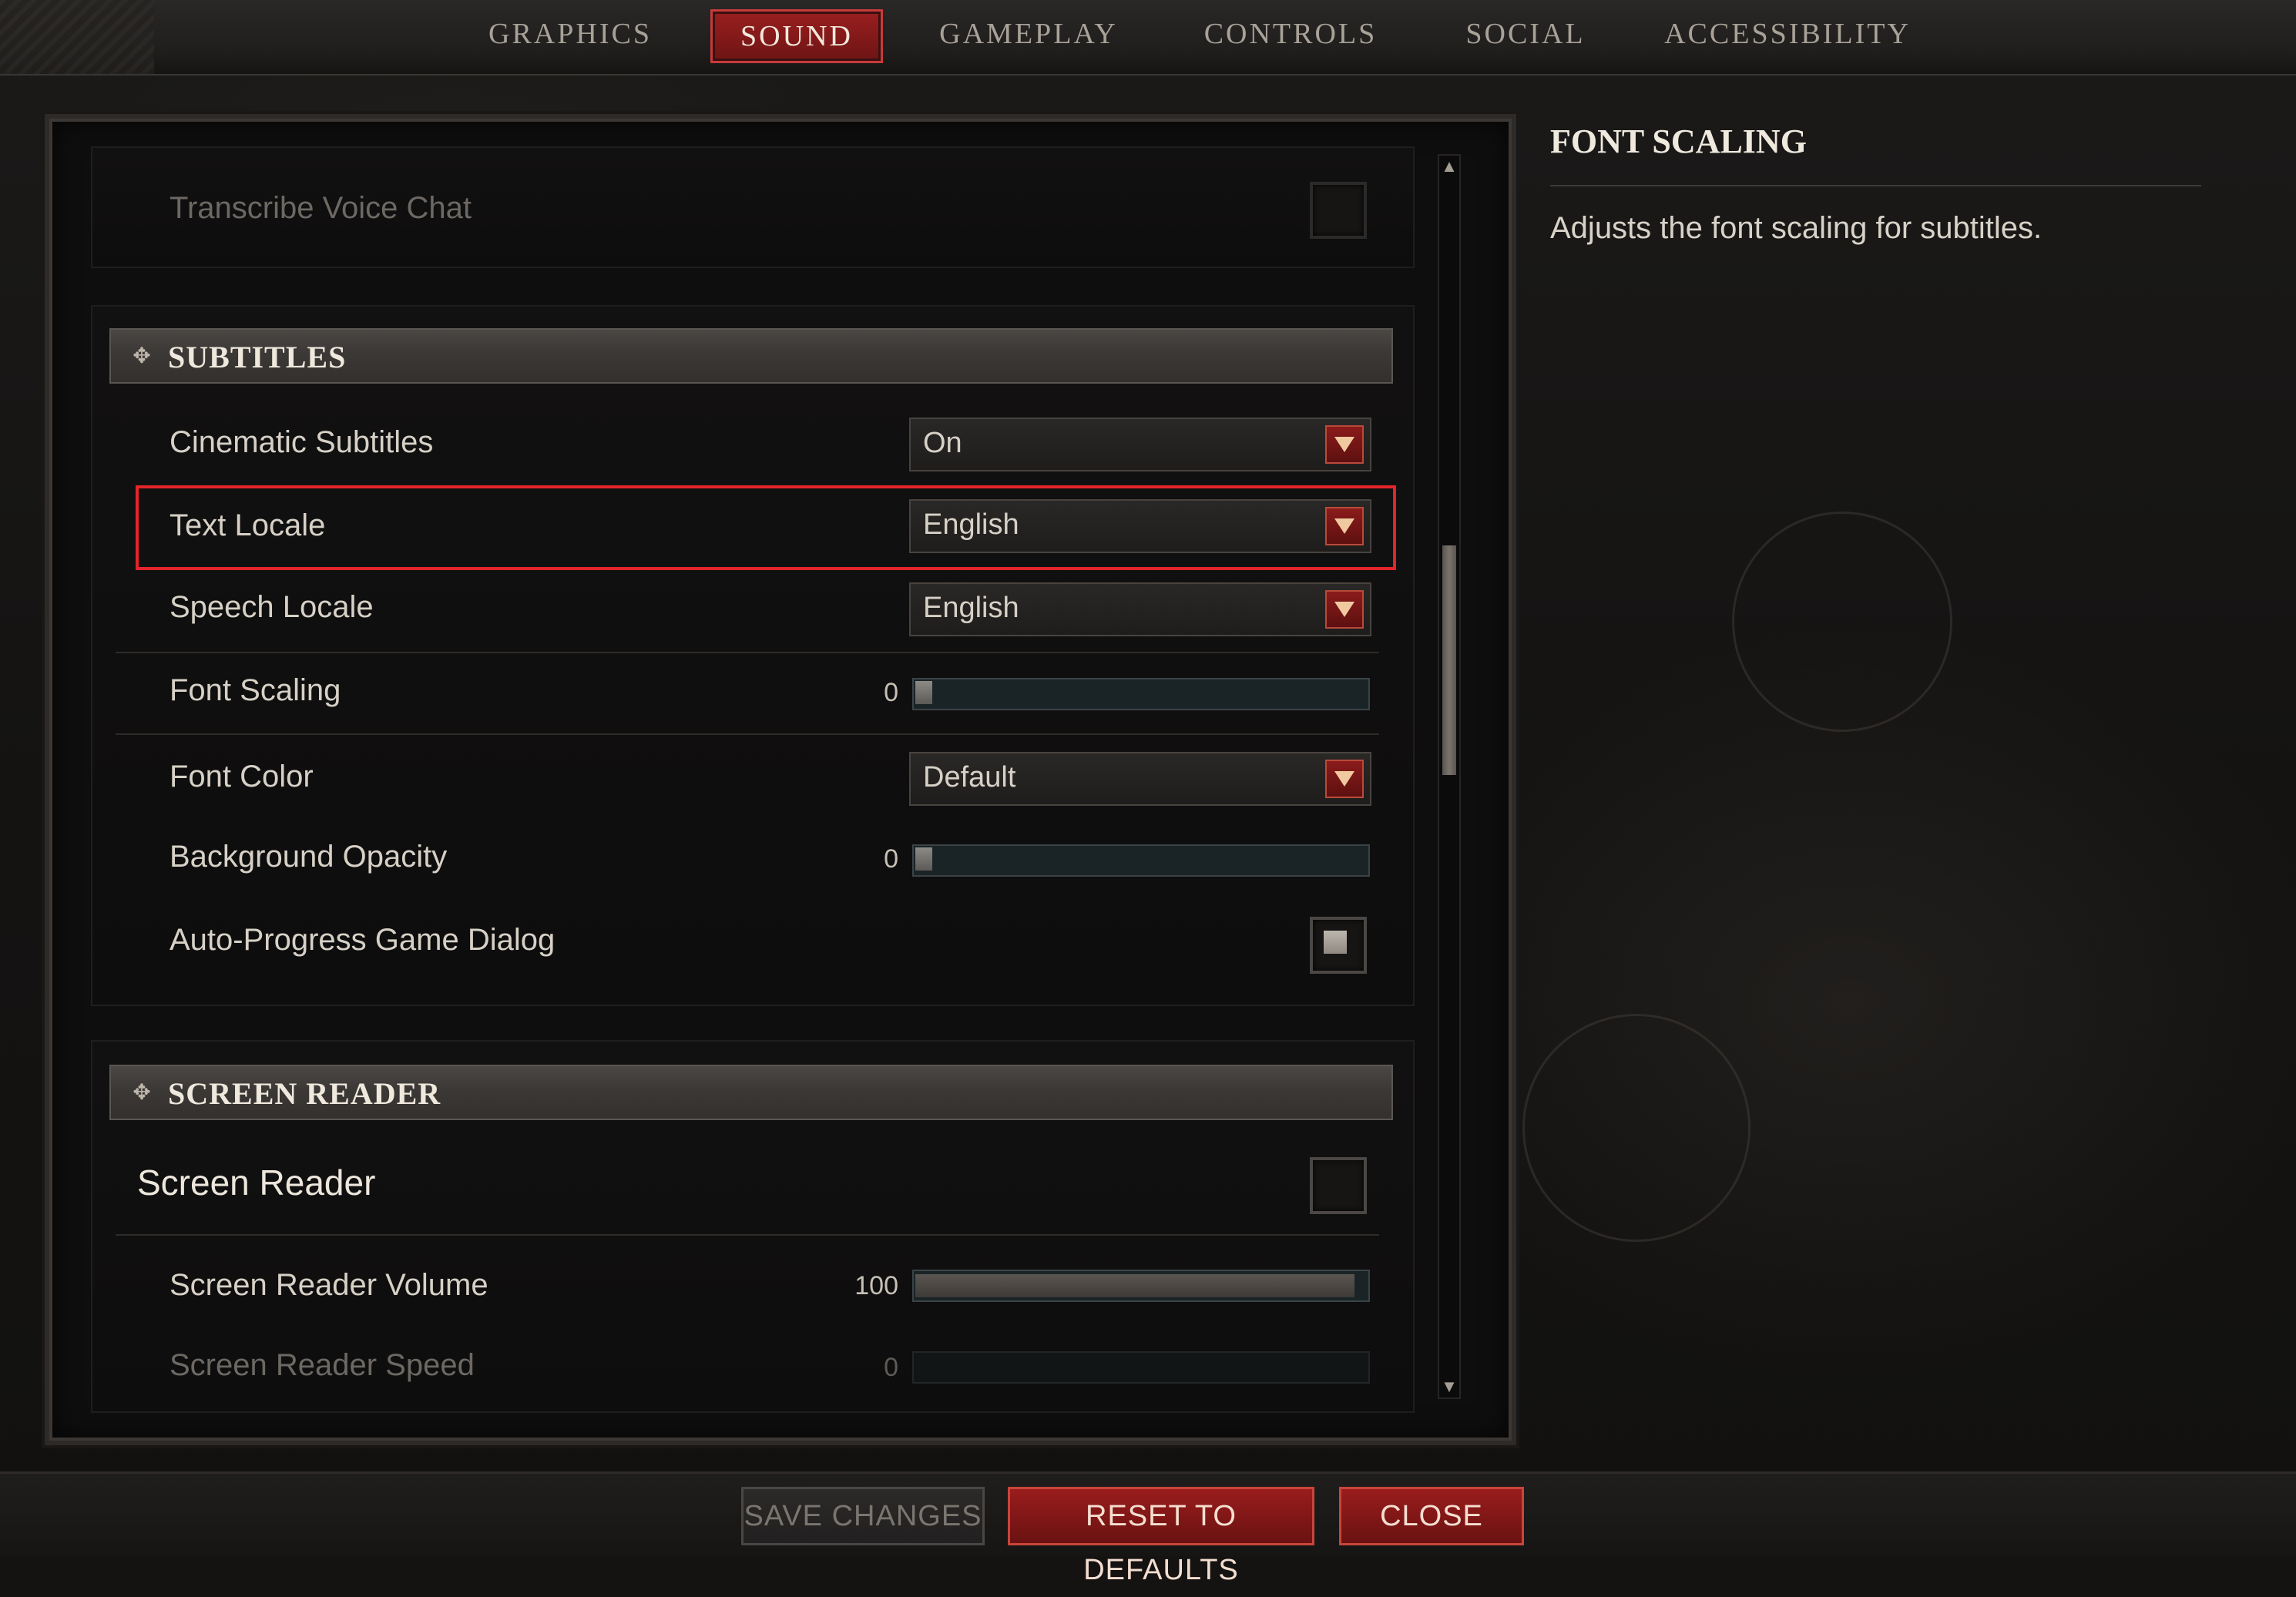 This screenshot has height=1597, width=2296. Describe the element at coordinates (1140, 609) in the screenshot. I see `speech-locale-dropdown: English` at that location.